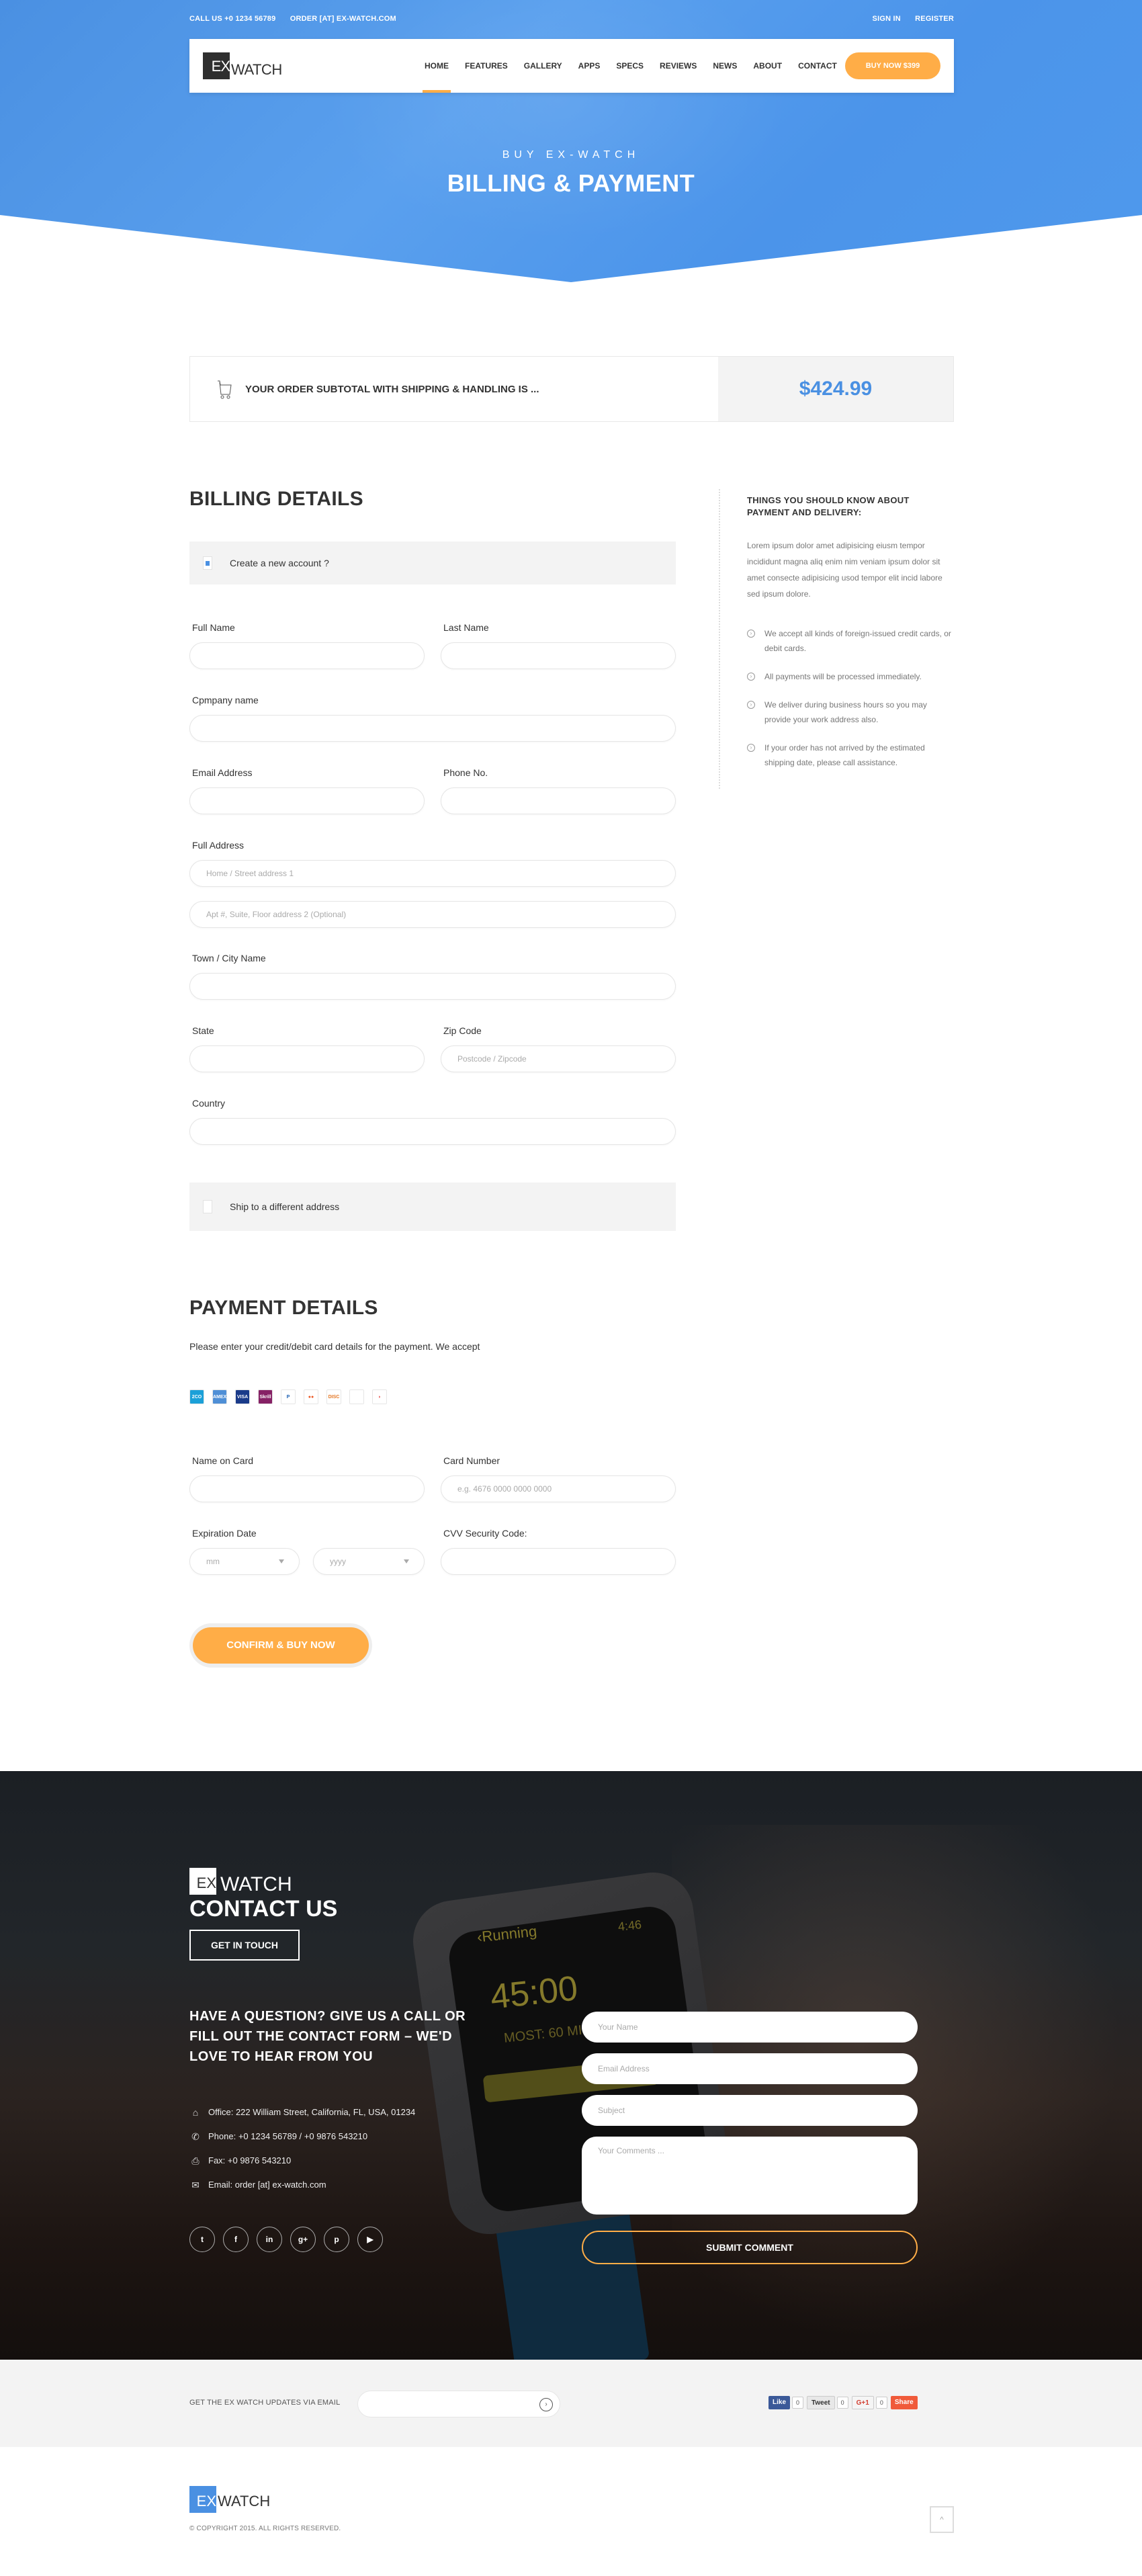 The width and height of the screenshot is (1142, 2576). I want to click on contact-subject-input: Subject, so click(750, 2110).